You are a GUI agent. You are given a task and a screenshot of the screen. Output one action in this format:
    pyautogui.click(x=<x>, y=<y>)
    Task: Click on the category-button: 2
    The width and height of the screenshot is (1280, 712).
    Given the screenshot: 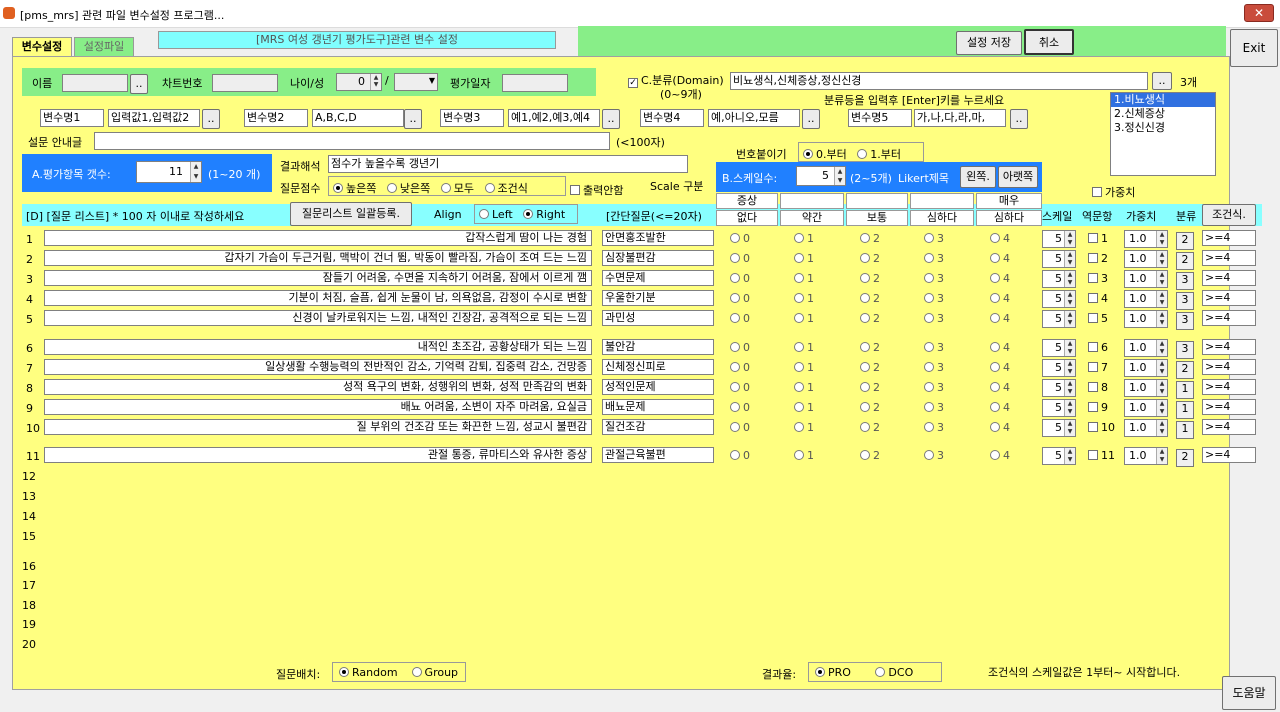 What is the action you would take?
    pyautogui.click(x=1185, y=261)
    